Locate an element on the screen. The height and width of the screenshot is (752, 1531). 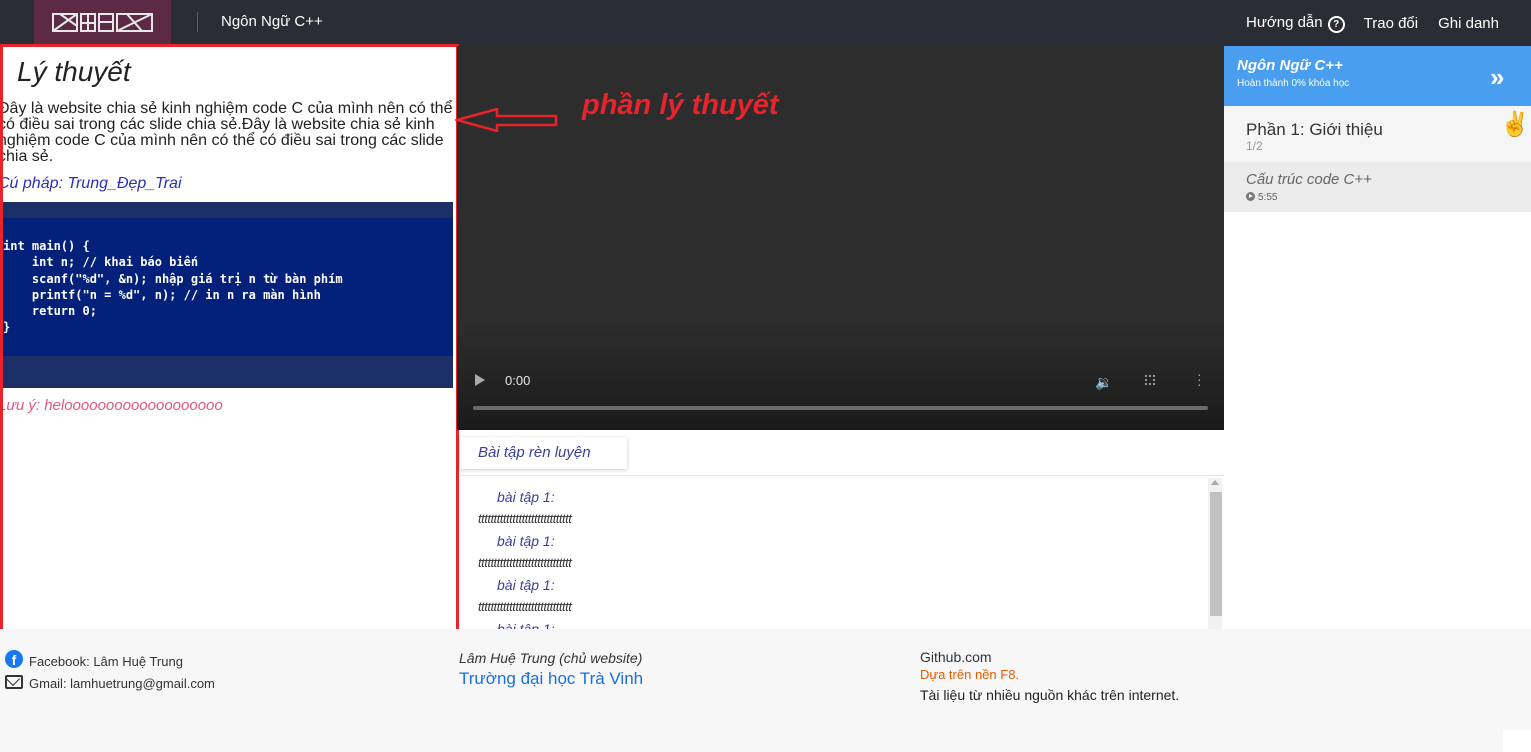
site-owner: Lâm Huệ Trung (chủ website) is located at coordinates (551, 658).